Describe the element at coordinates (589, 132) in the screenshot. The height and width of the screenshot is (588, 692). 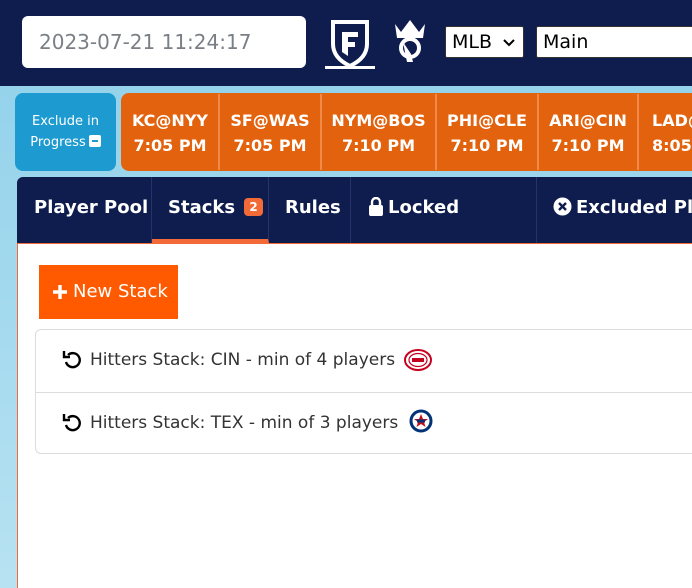
I see `game-tile: ARI@CIN 7:10 PM` at that location.